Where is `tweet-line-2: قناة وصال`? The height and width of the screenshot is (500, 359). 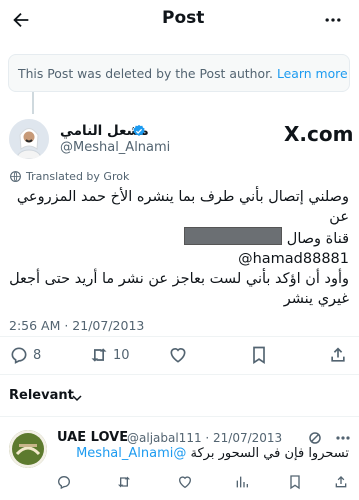
tweet-line-2: قناة وصال is located at coordinates (179, 238).